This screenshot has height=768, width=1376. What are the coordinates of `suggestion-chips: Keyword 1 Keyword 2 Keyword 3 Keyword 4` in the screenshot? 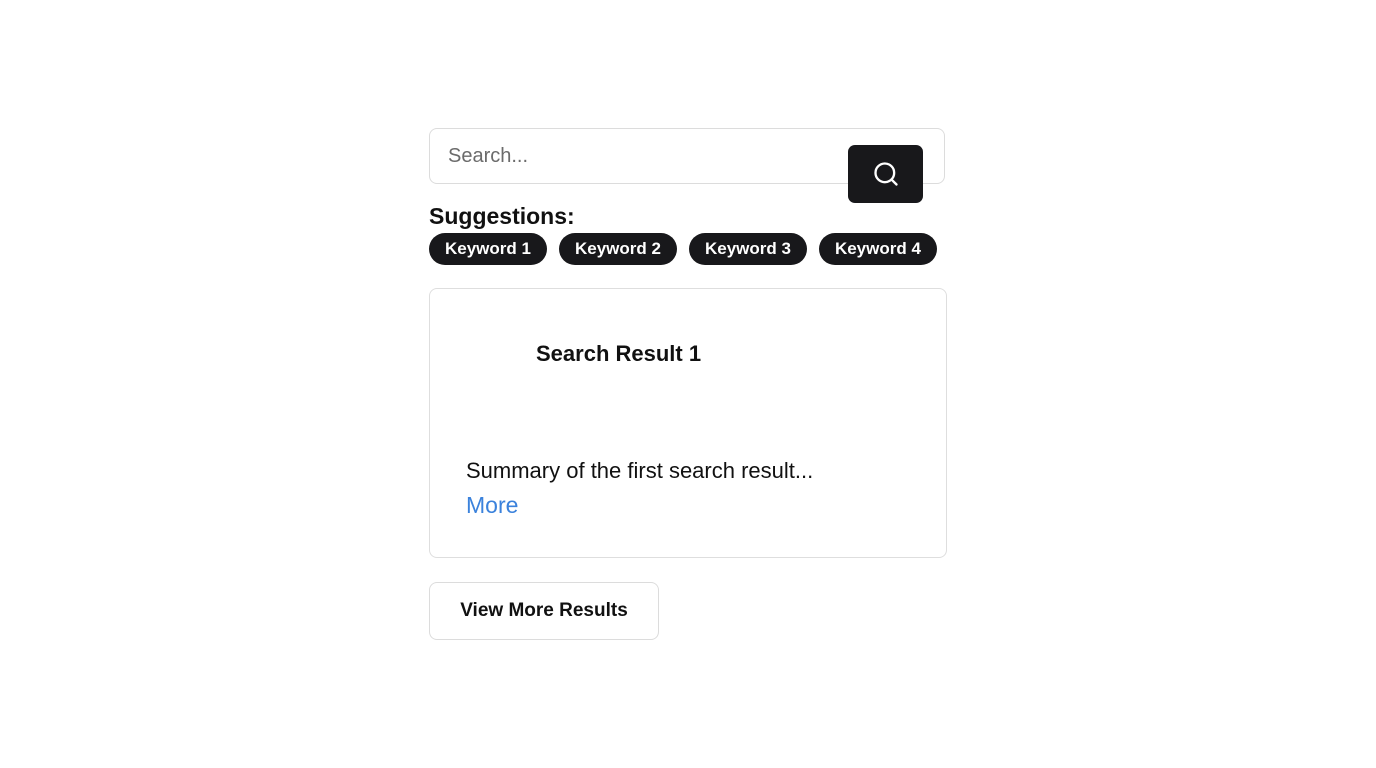 It's located at (688, 249).